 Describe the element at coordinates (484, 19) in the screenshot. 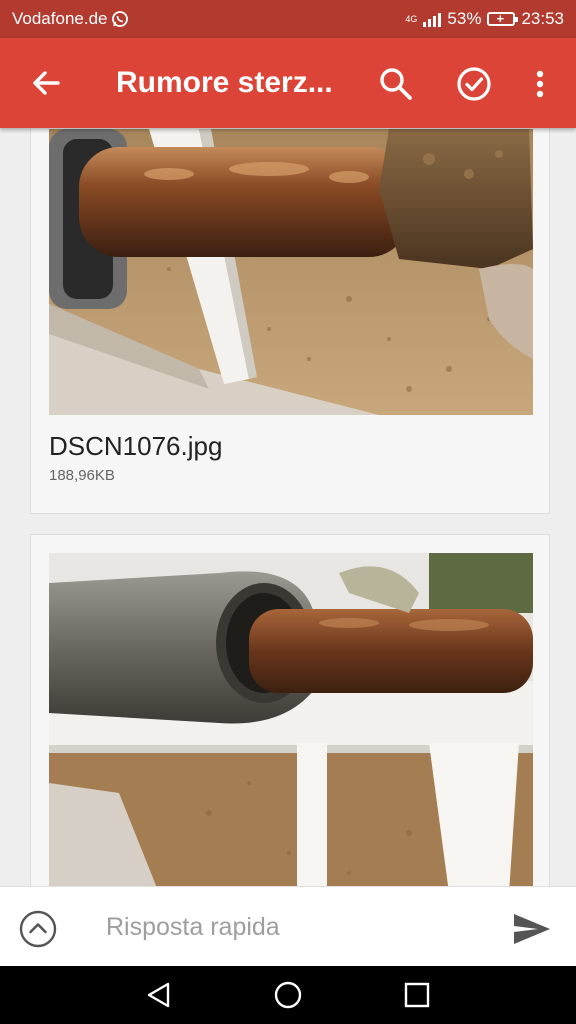

I see `status-right: 4G 53% + 23:53` at that location.